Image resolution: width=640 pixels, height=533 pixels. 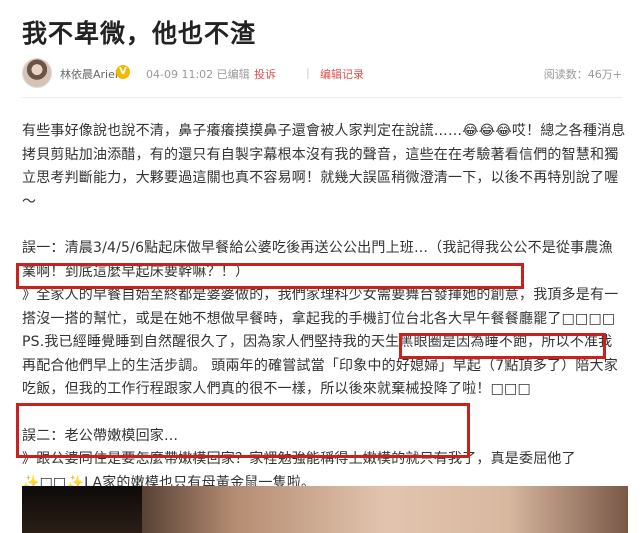 What do you see at coordinates (123, 72) in the screenshot?
I see `verified-badge-icon: V` at bounding box center [123, 72].